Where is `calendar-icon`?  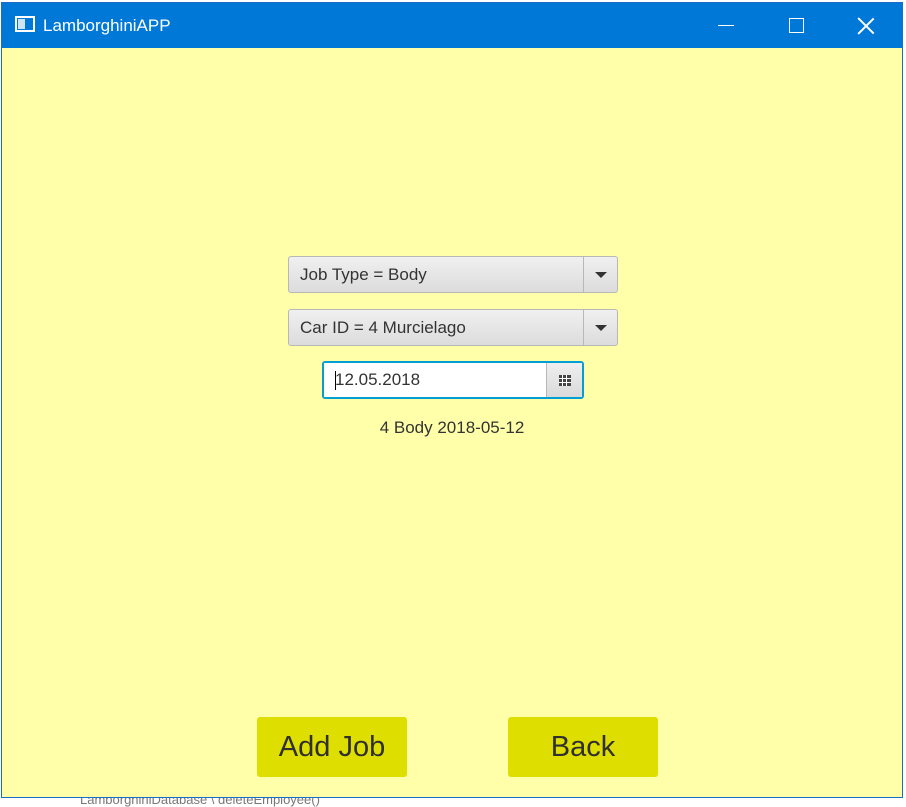 calendar-icon is located at coordinates (564, 380).